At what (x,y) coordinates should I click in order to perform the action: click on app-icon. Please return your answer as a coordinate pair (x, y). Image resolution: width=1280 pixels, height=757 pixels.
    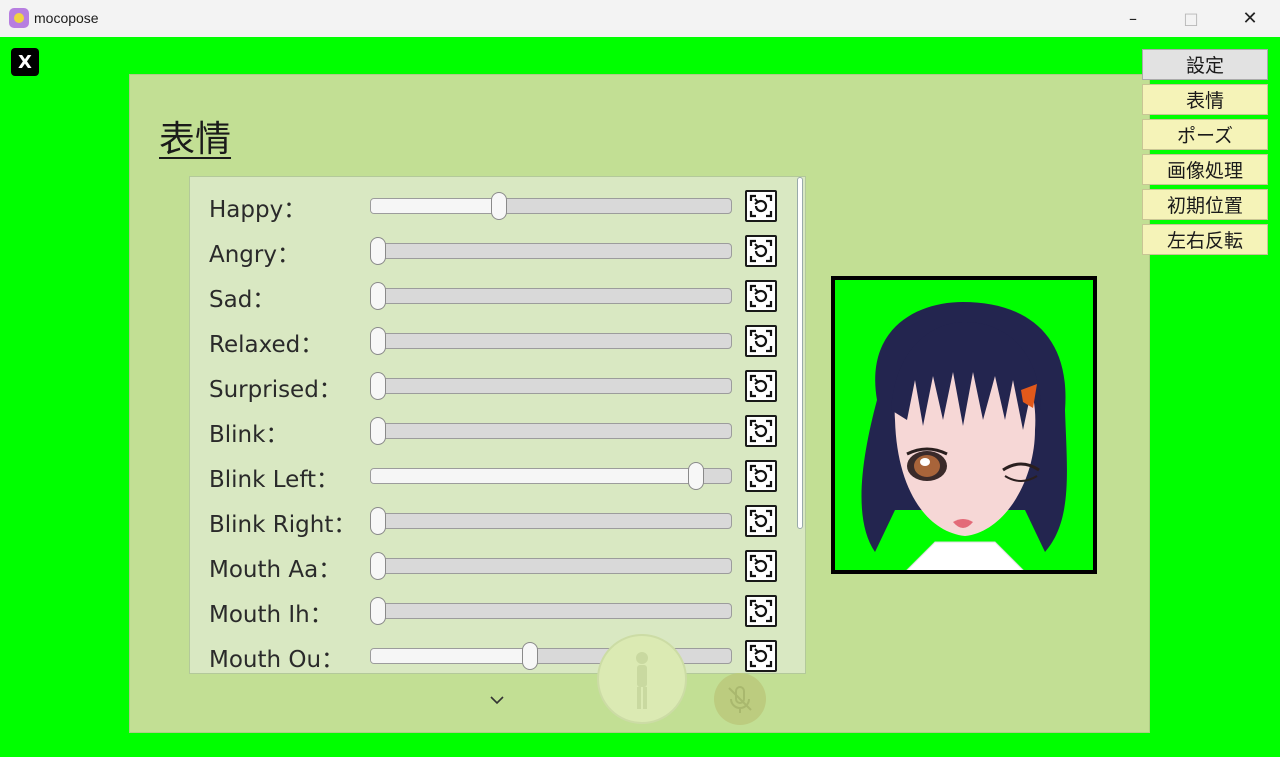
    Looking at the image, I should click on (19, 18).